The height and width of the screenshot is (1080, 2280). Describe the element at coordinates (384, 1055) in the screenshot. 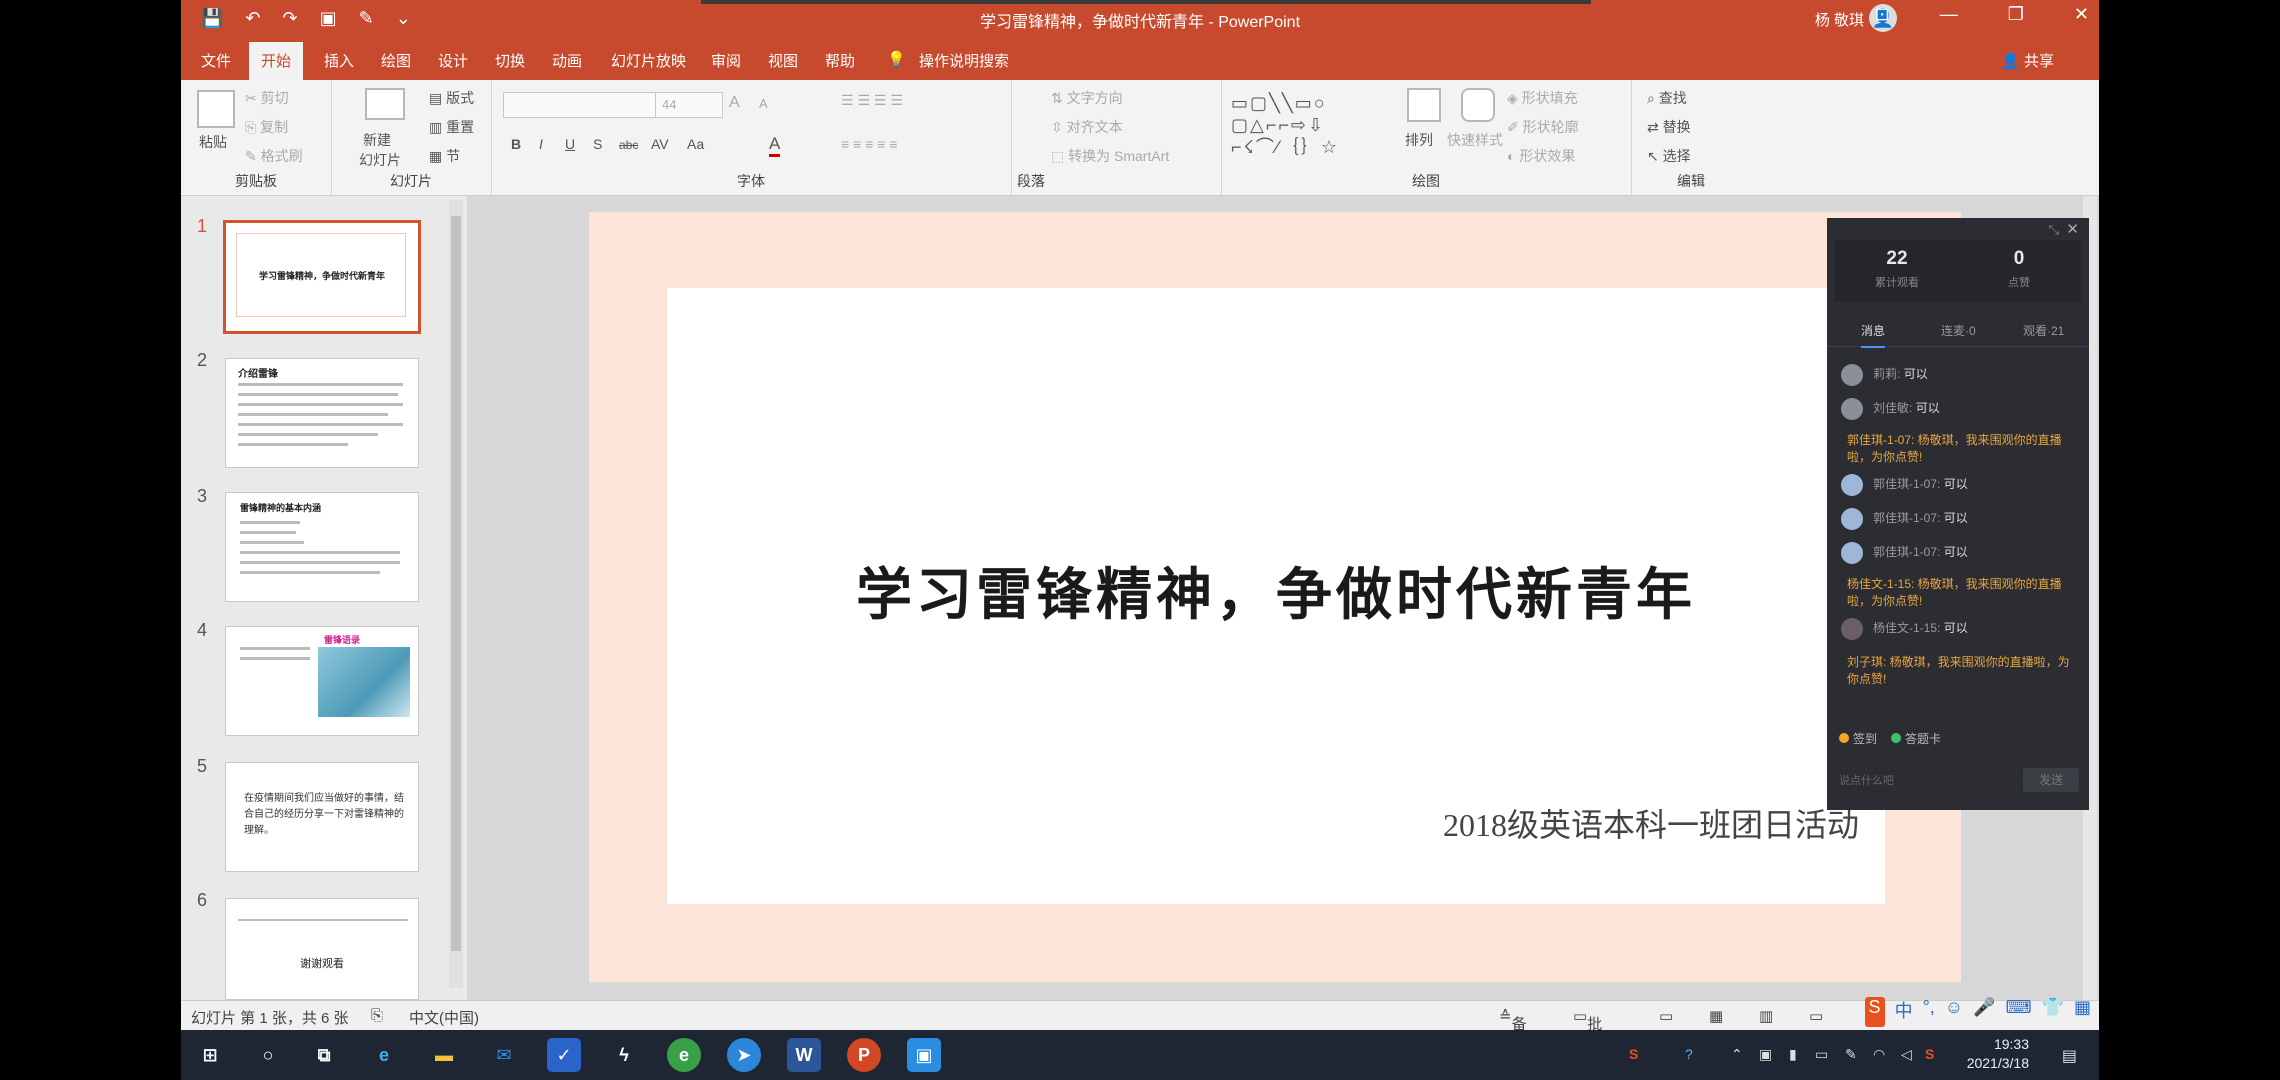

I see `edge-icon: e` at that location.